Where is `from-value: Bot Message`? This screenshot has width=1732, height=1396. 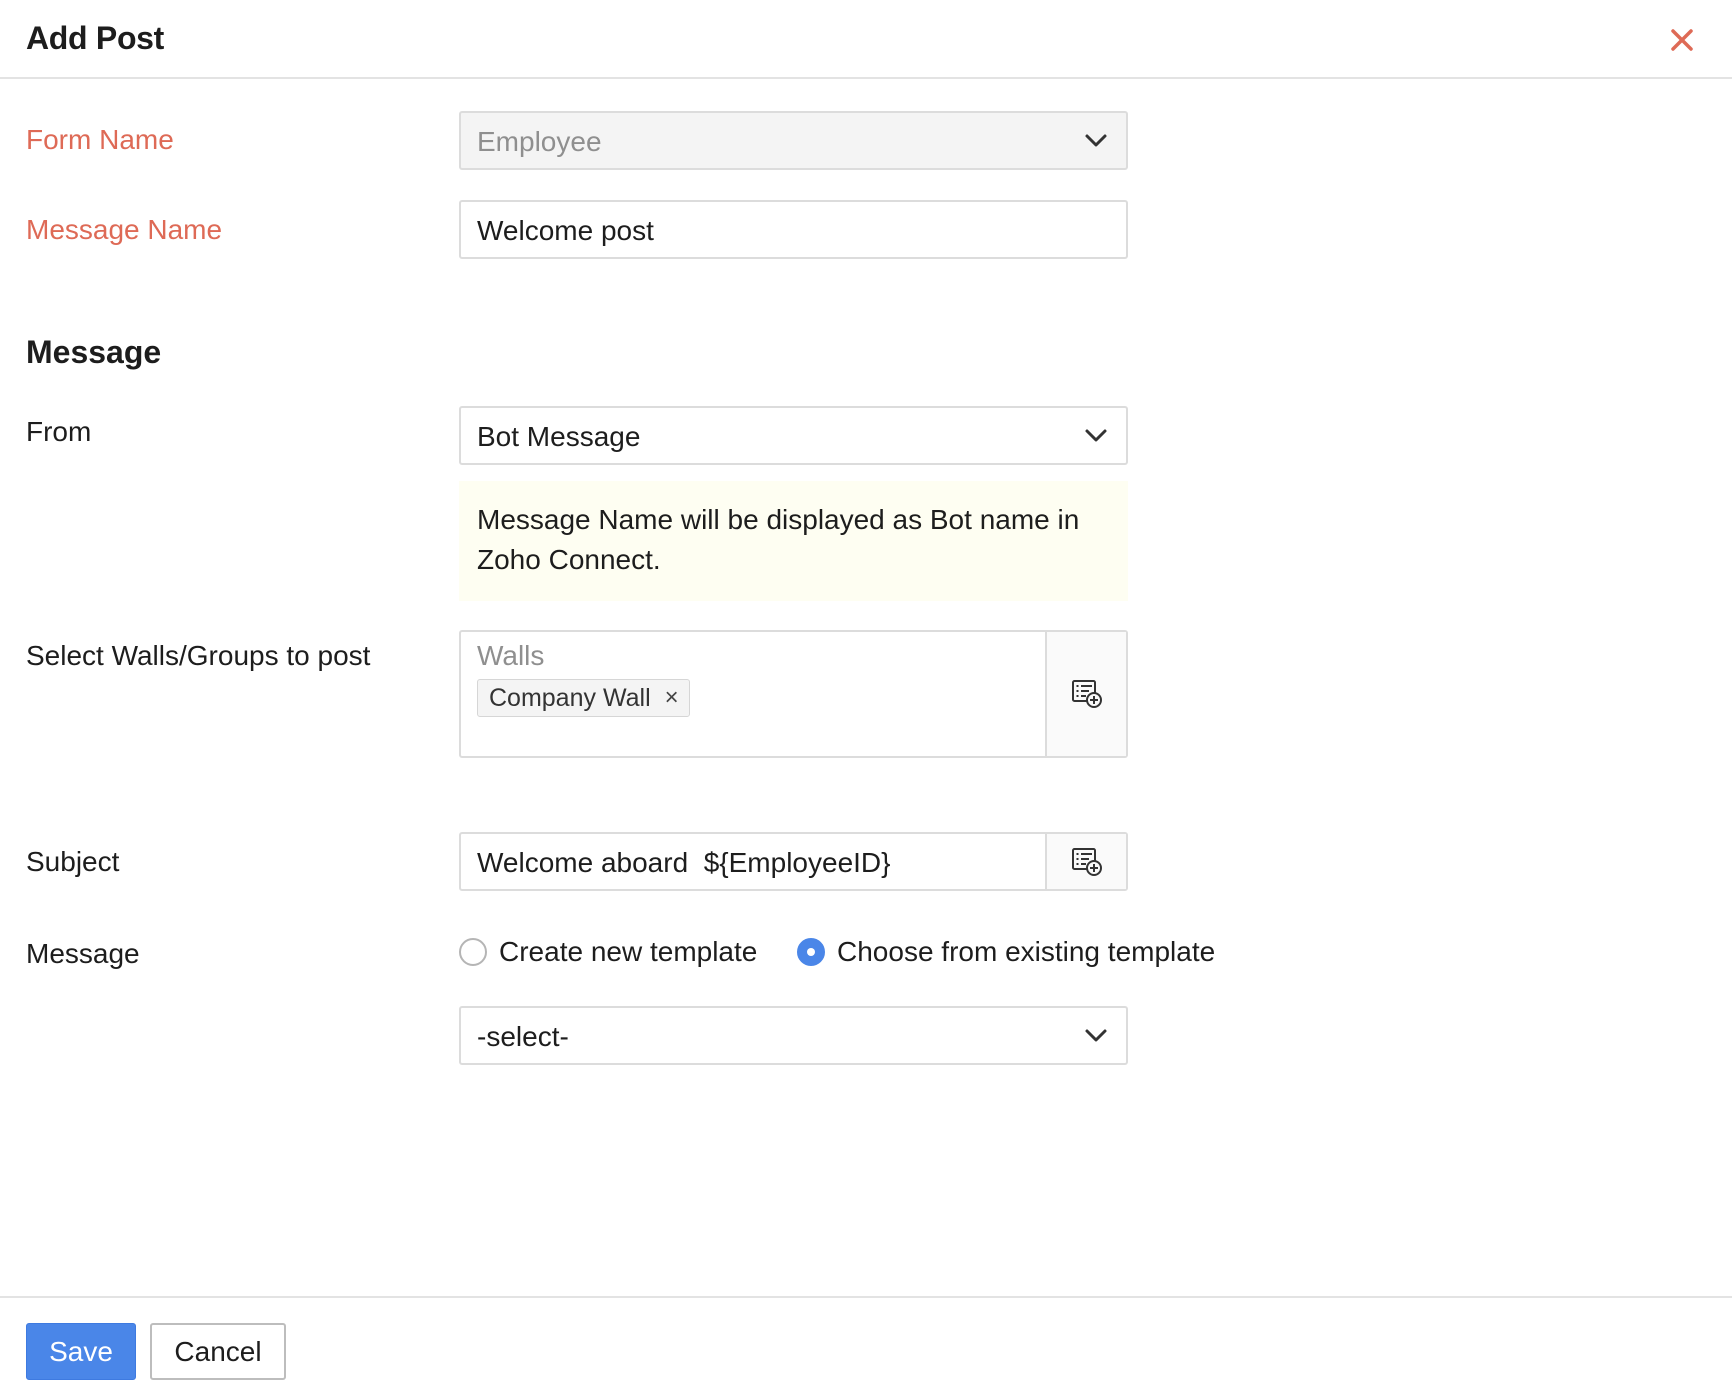
from-value: Bot Message is located at coordinates (559, 436).